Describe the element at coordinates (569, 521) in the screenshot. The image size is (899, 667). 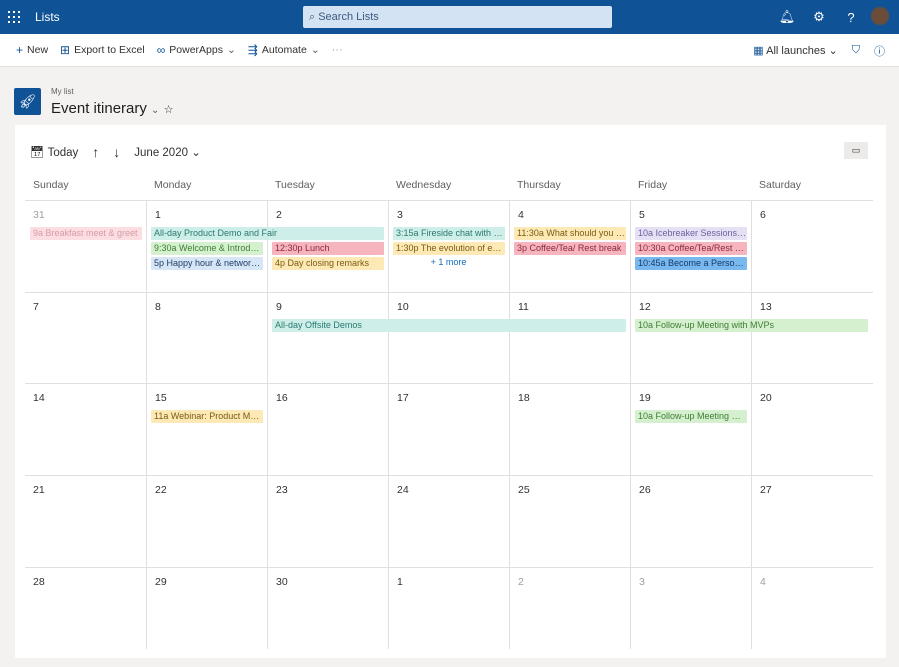
I see `calendar-day-cell: 25` at that location.